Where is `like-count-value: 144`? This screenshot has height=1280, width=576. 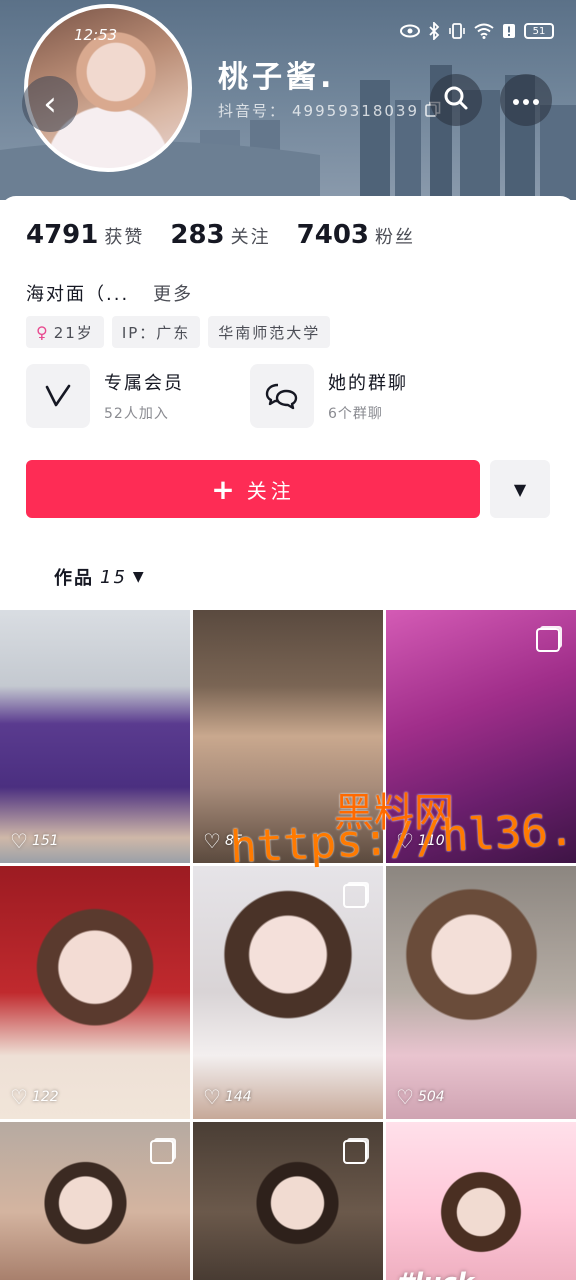
like-count-value: 144 is located at coordinates (238, 1097).